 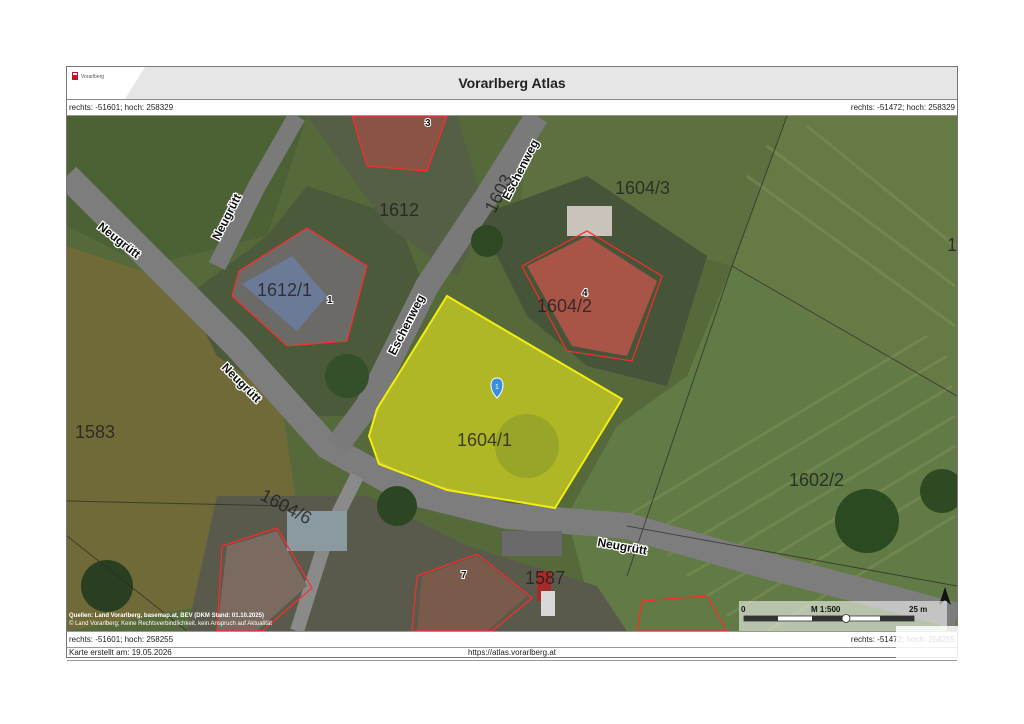 I want to click on parcel-label-1604-1: 1604/1, so click(x=484, y=440).